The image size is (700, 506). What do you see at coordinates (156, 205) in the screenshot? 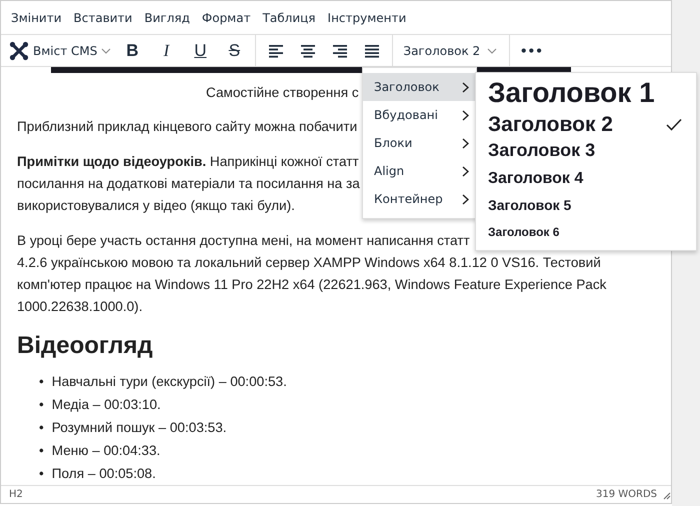
I see `paragraph-line: використовувалися у відео (якщо такі були).` at bounding box center [156, 205].